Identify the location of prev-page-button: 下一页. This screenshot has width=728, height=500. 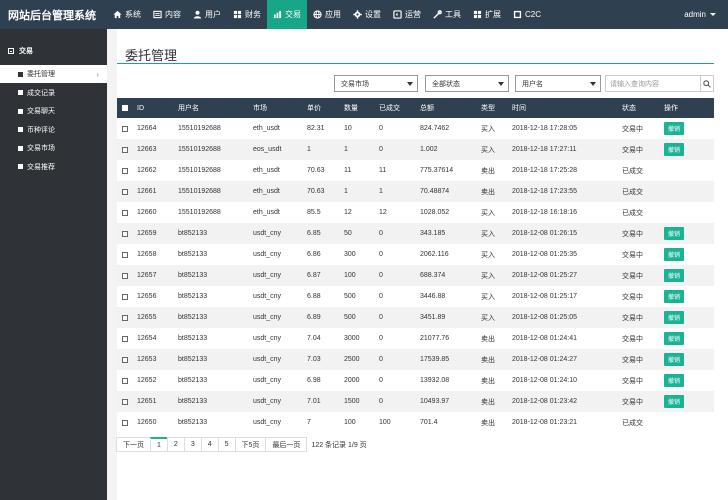
(133, 444).